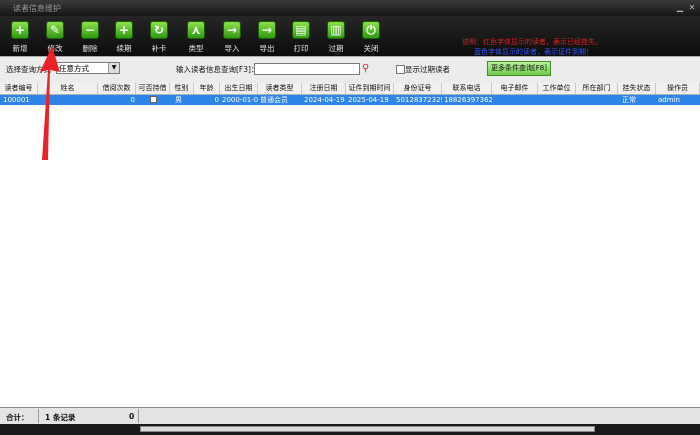  I want to click on col-gender: 性别, so click(182, 88).